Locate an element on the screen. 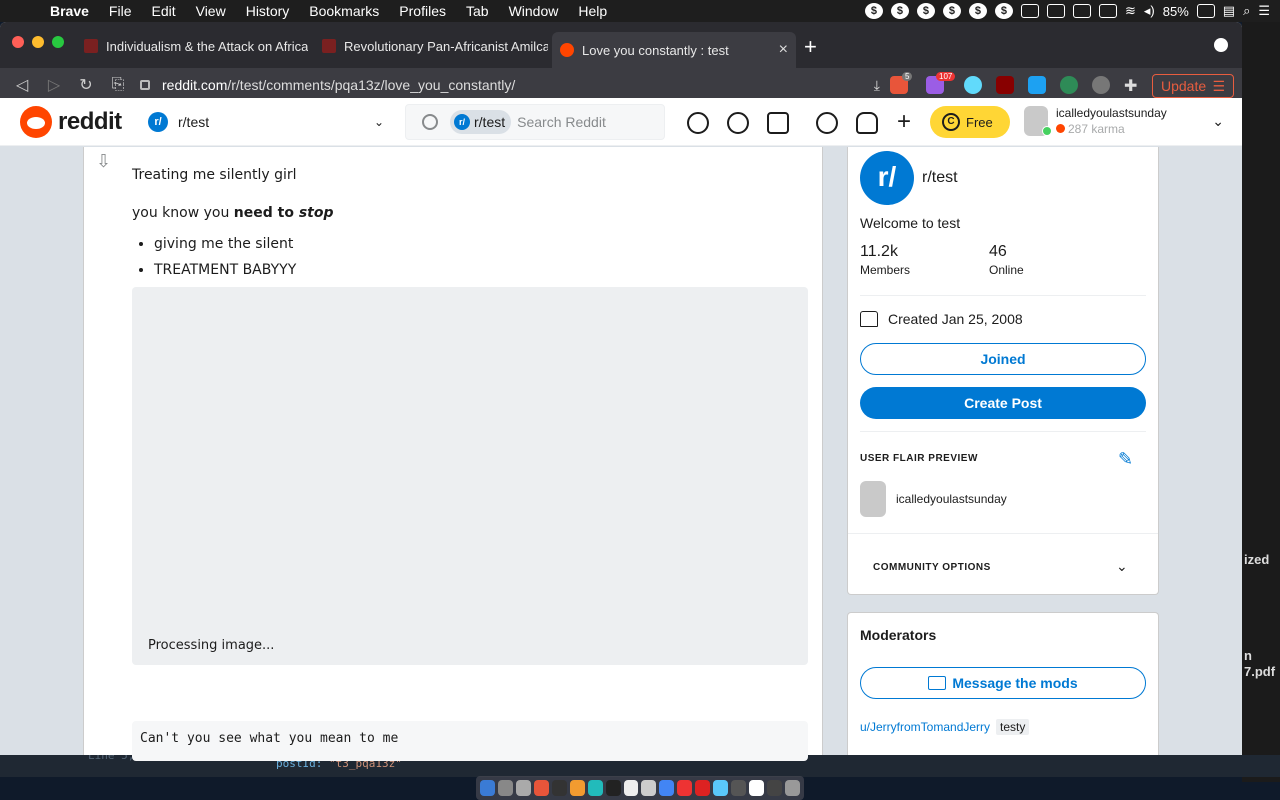 The image size is (1280, 800). search-icon is located at coordinates (430, 122).